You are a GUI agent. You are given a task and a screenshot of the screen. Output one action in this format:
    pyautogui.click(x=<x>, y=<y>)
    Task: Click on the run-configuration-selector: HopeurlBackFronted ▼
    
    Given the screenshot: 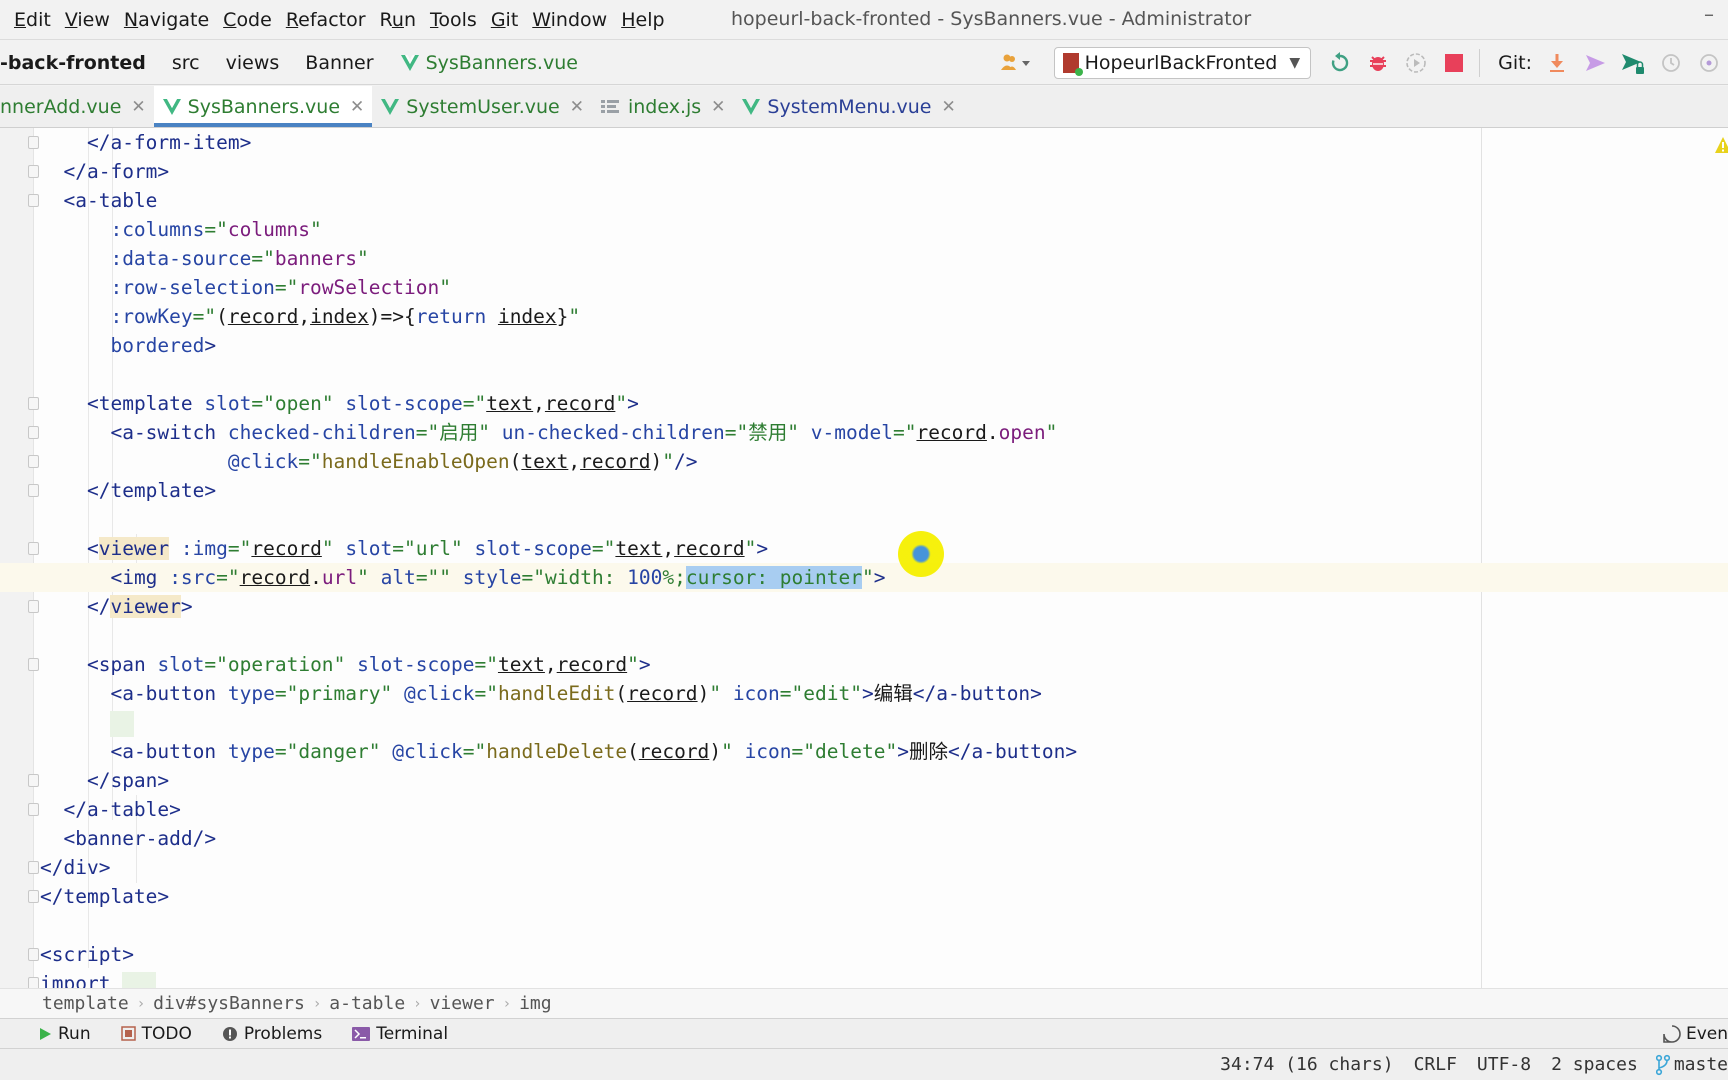 What is the action you would take?
    pyautogui.click(x=1182, y=63)
    